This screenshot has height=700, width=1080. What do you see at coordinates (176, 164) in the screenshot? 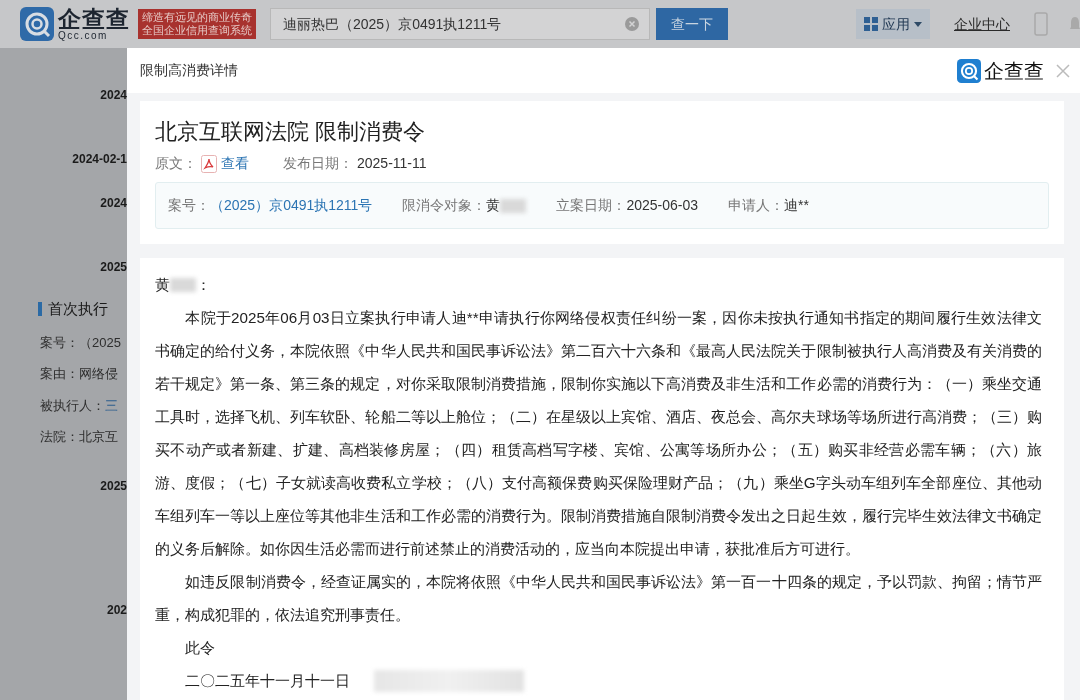
I see `field-label: 原文：` at bounding box center [176, 164].